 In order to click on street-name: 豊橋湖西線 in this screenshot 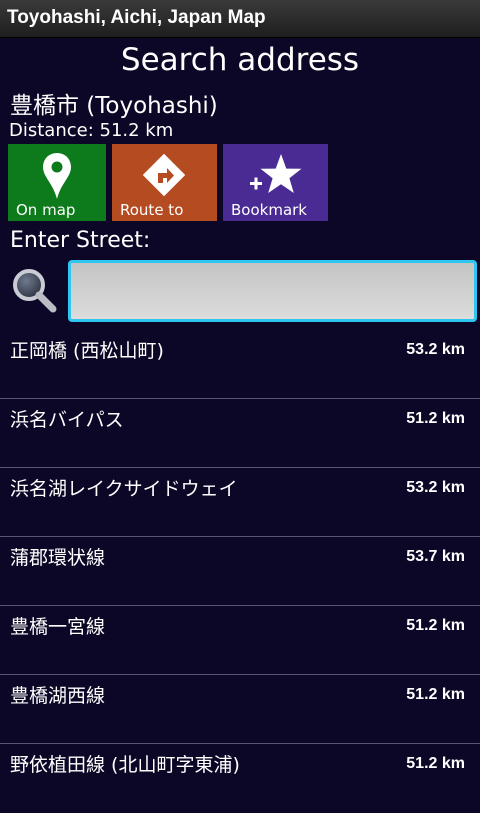, I will do `click(58, 696)`.